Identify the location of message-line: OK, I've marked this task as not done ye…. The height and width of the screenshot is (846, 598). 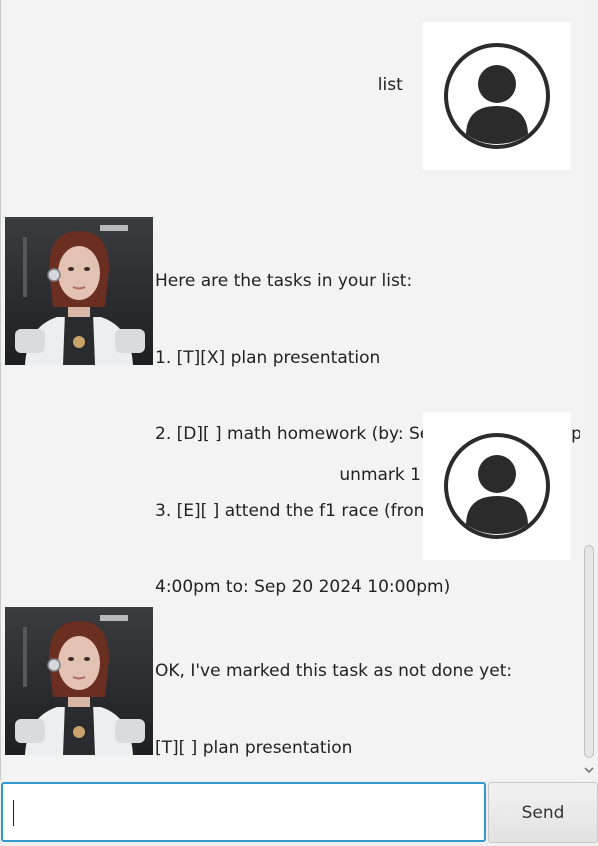
(334, 671).